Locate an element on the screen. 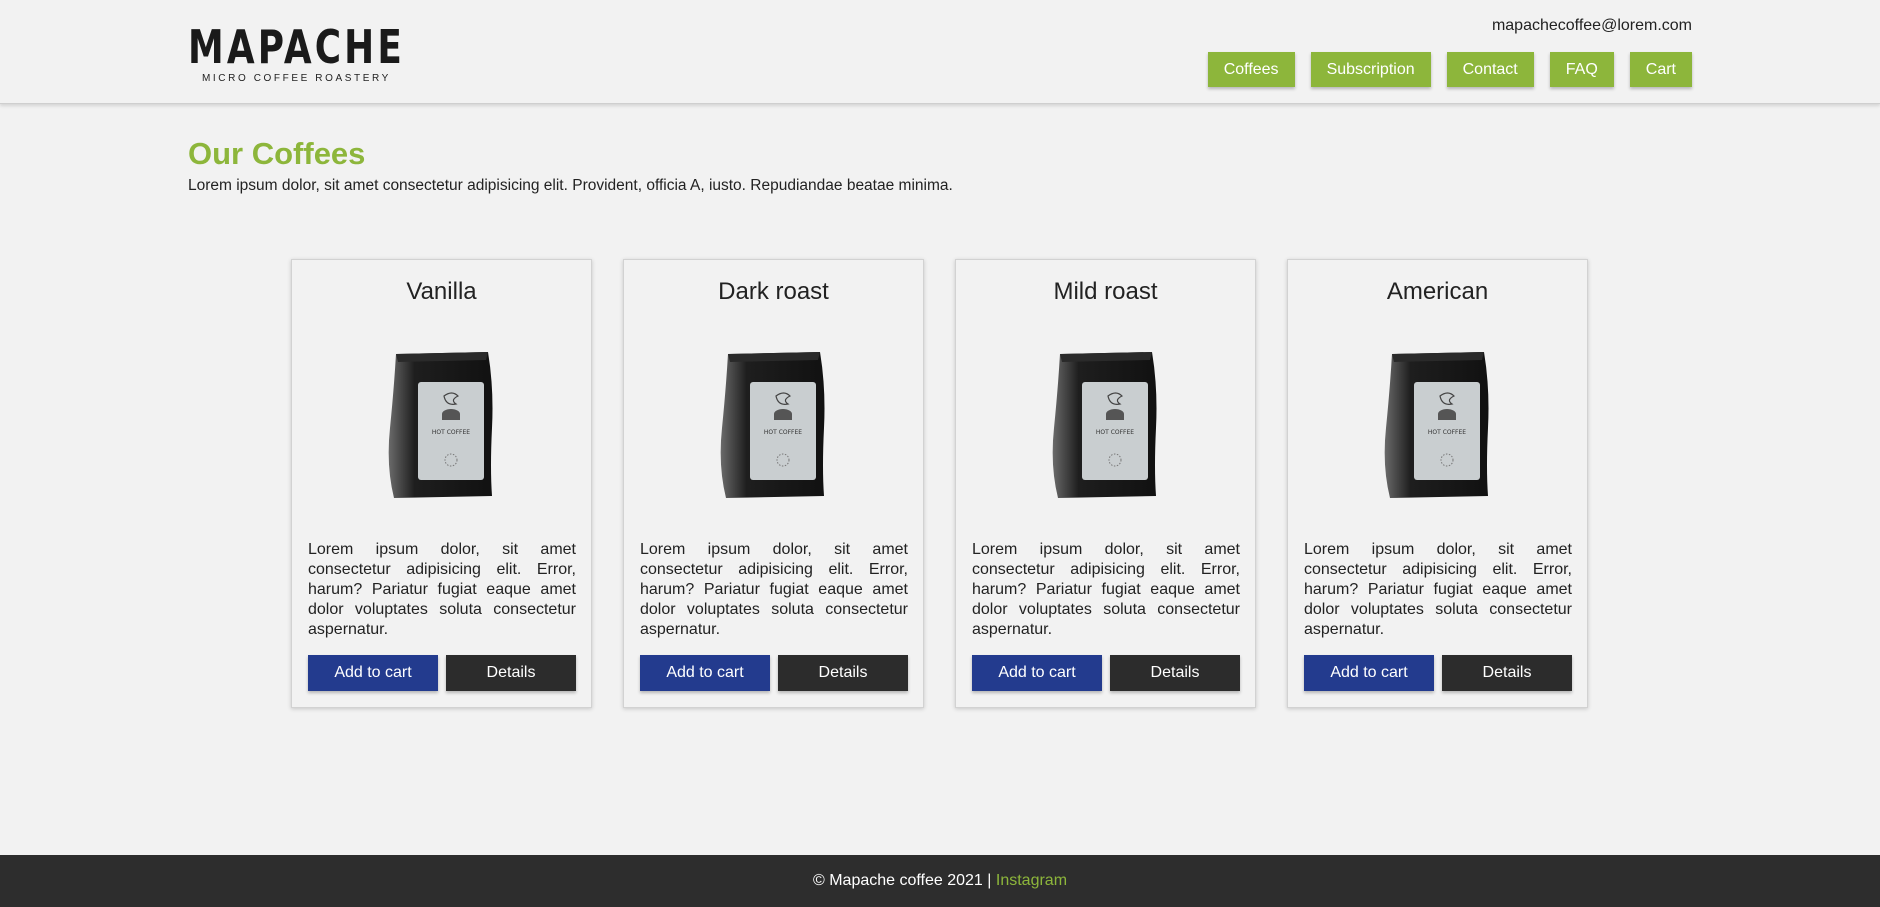 The height and width of the screenshot is (907, 1880). product-name: American is located at coordinates (1437, 291).